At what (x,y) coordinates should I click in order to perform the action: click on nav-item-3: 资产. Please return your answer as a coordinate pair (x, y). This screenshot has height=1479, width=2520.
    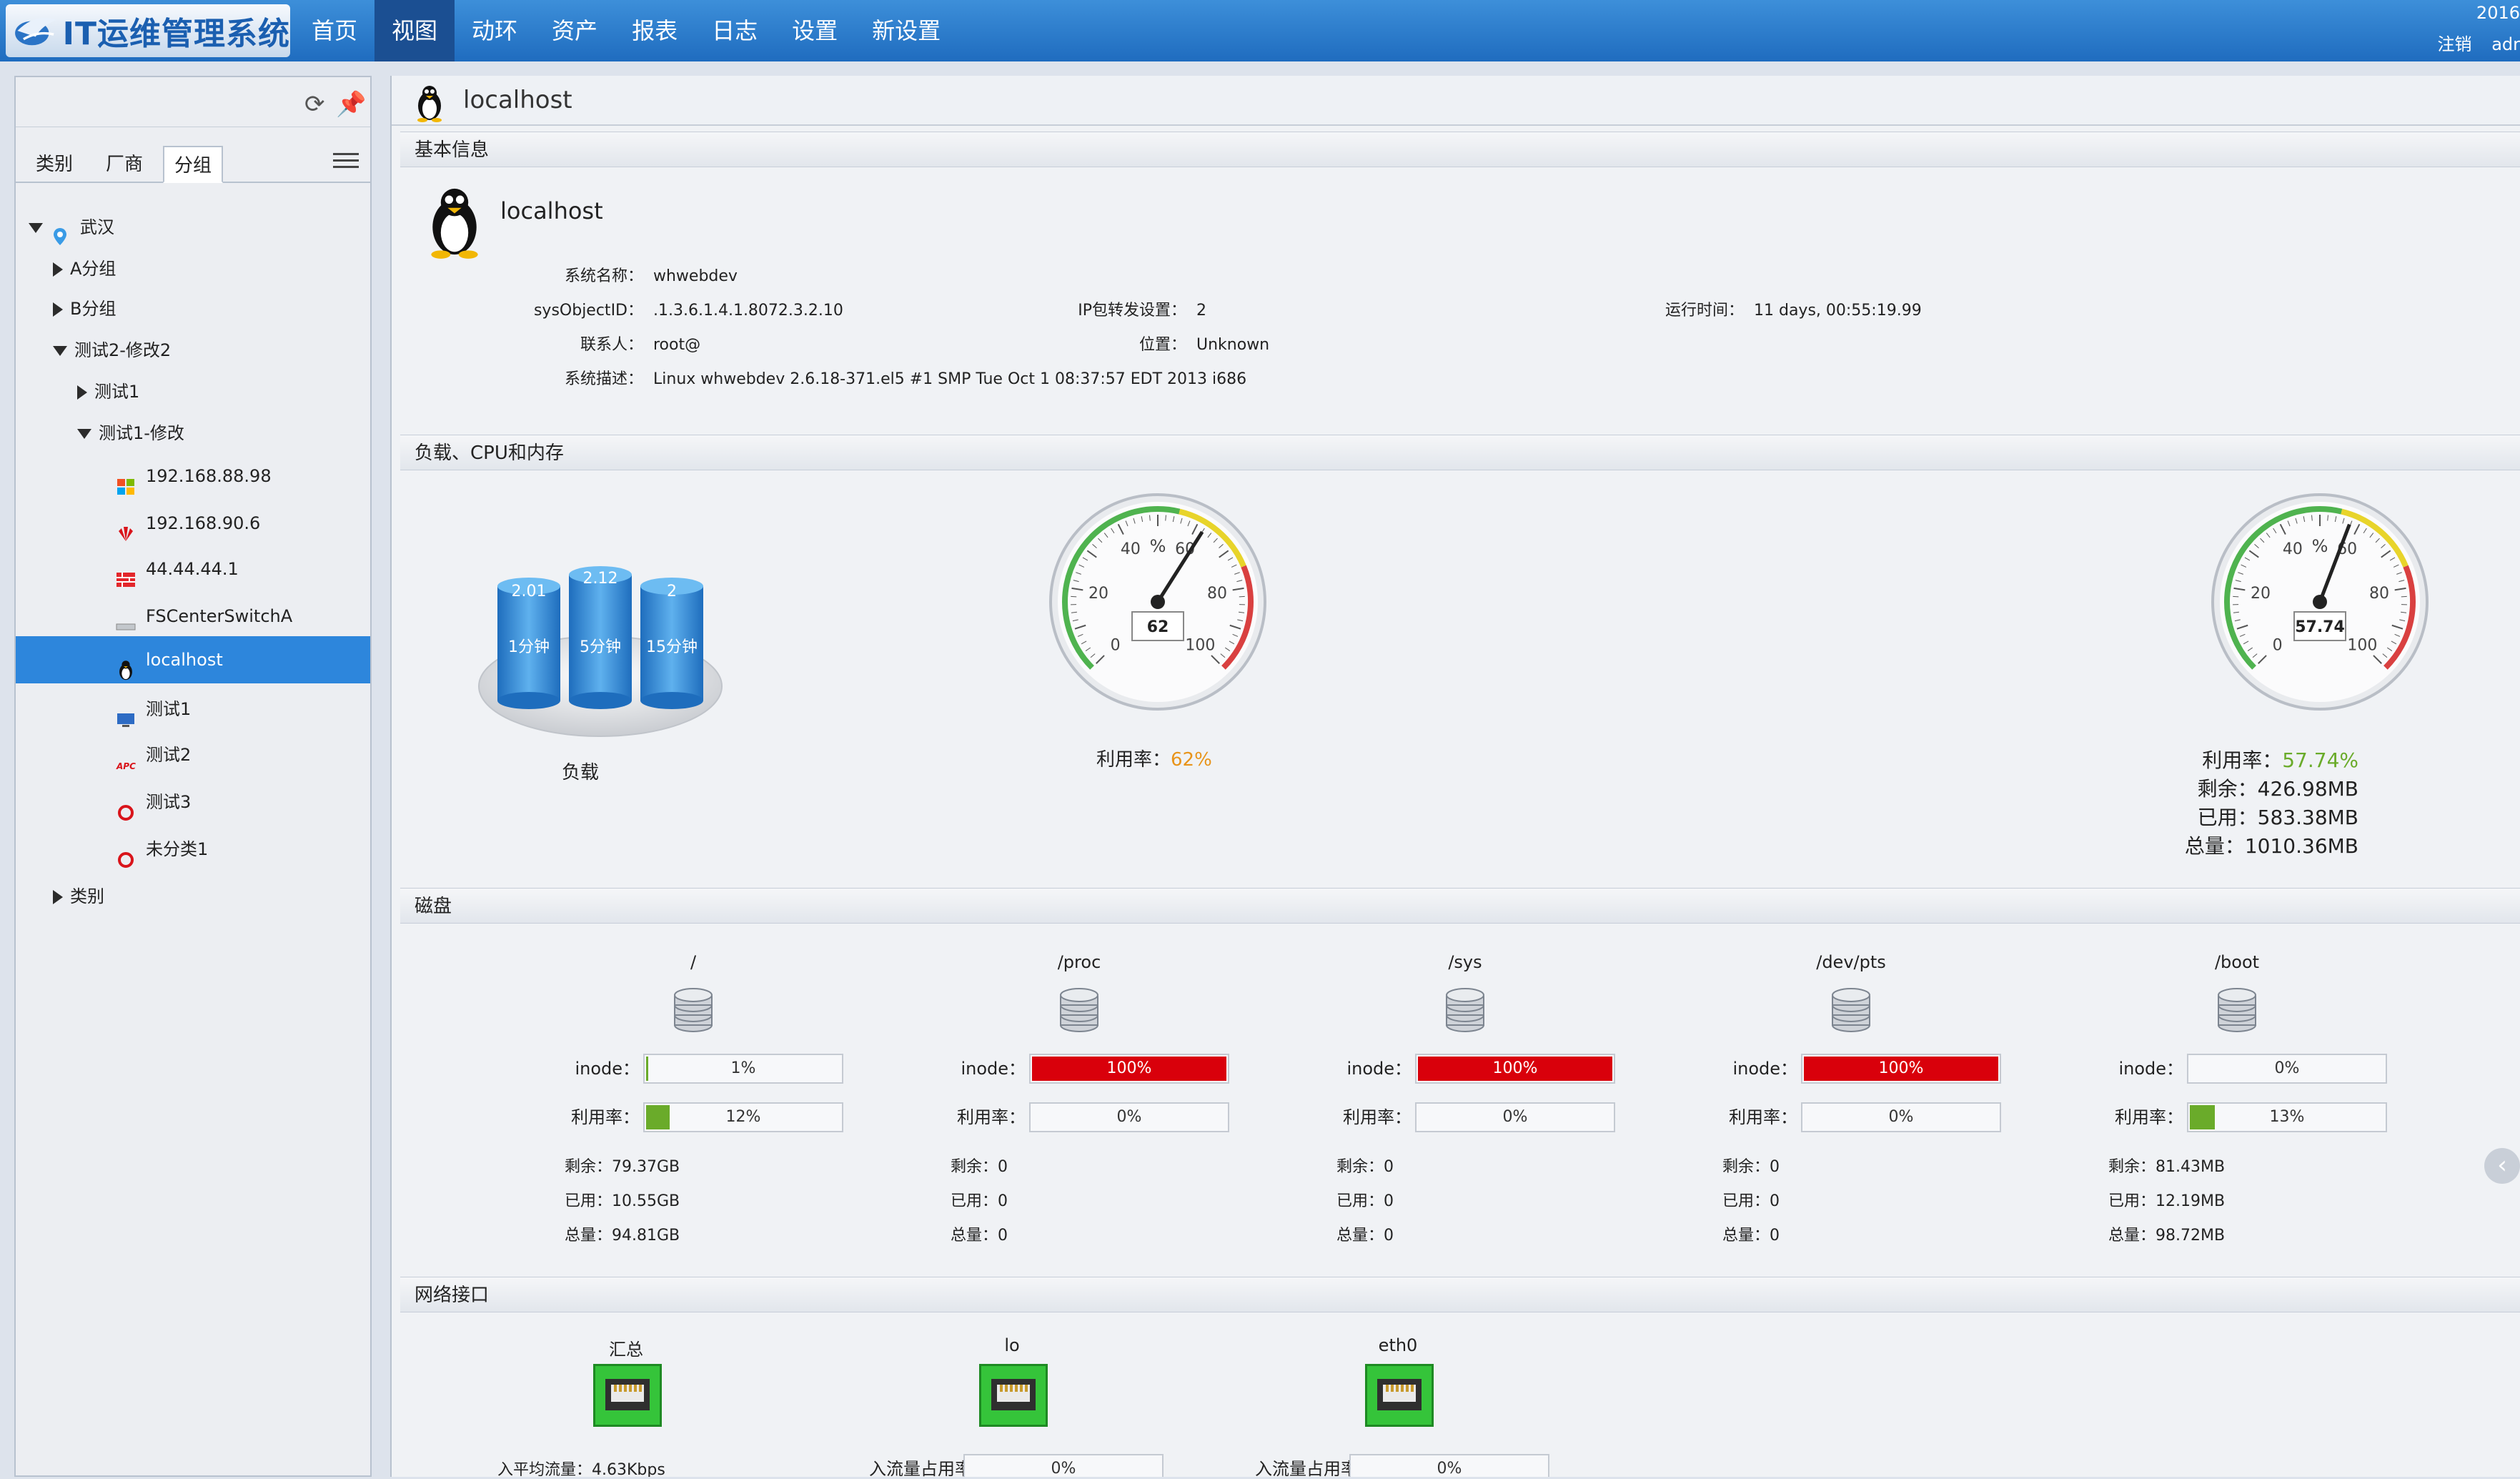
    Looking at the image, I should click on (575, 30).